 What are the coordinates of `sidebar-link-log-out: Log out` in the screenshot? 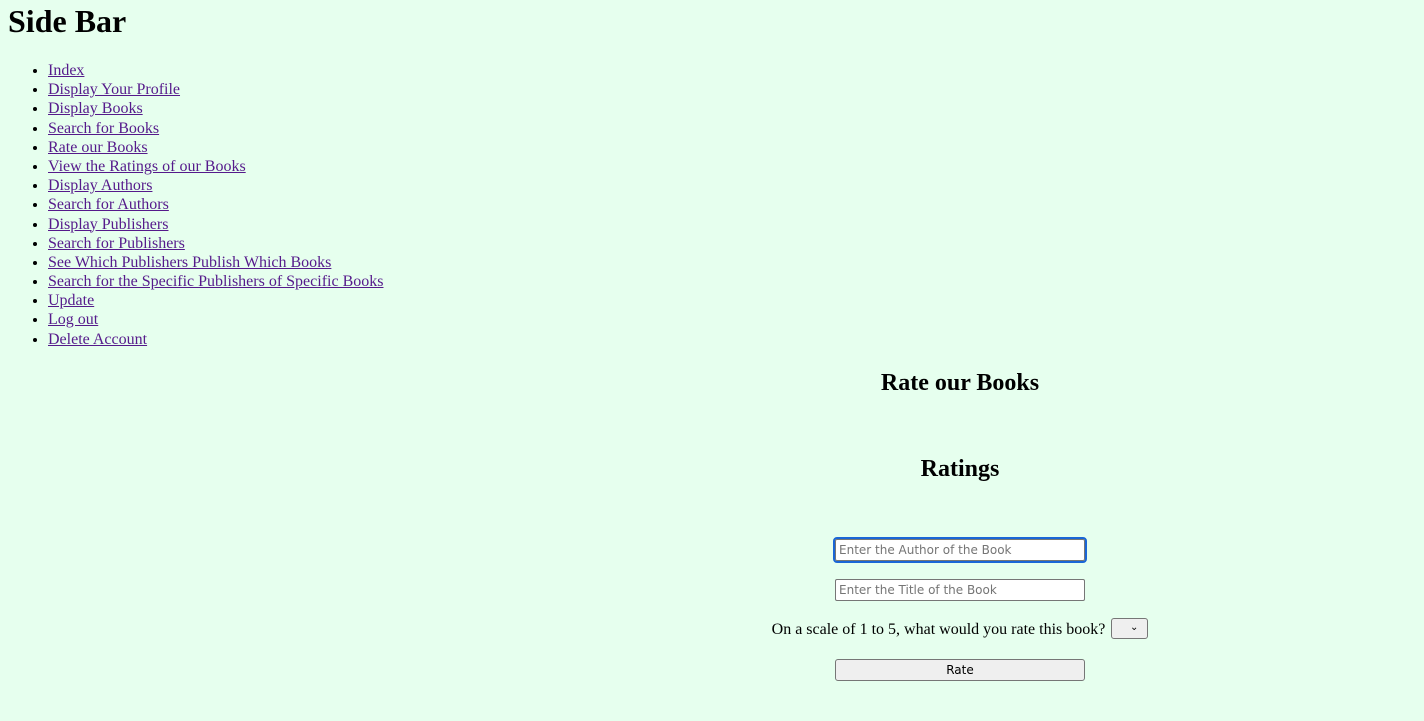 It's located at (73, 319).